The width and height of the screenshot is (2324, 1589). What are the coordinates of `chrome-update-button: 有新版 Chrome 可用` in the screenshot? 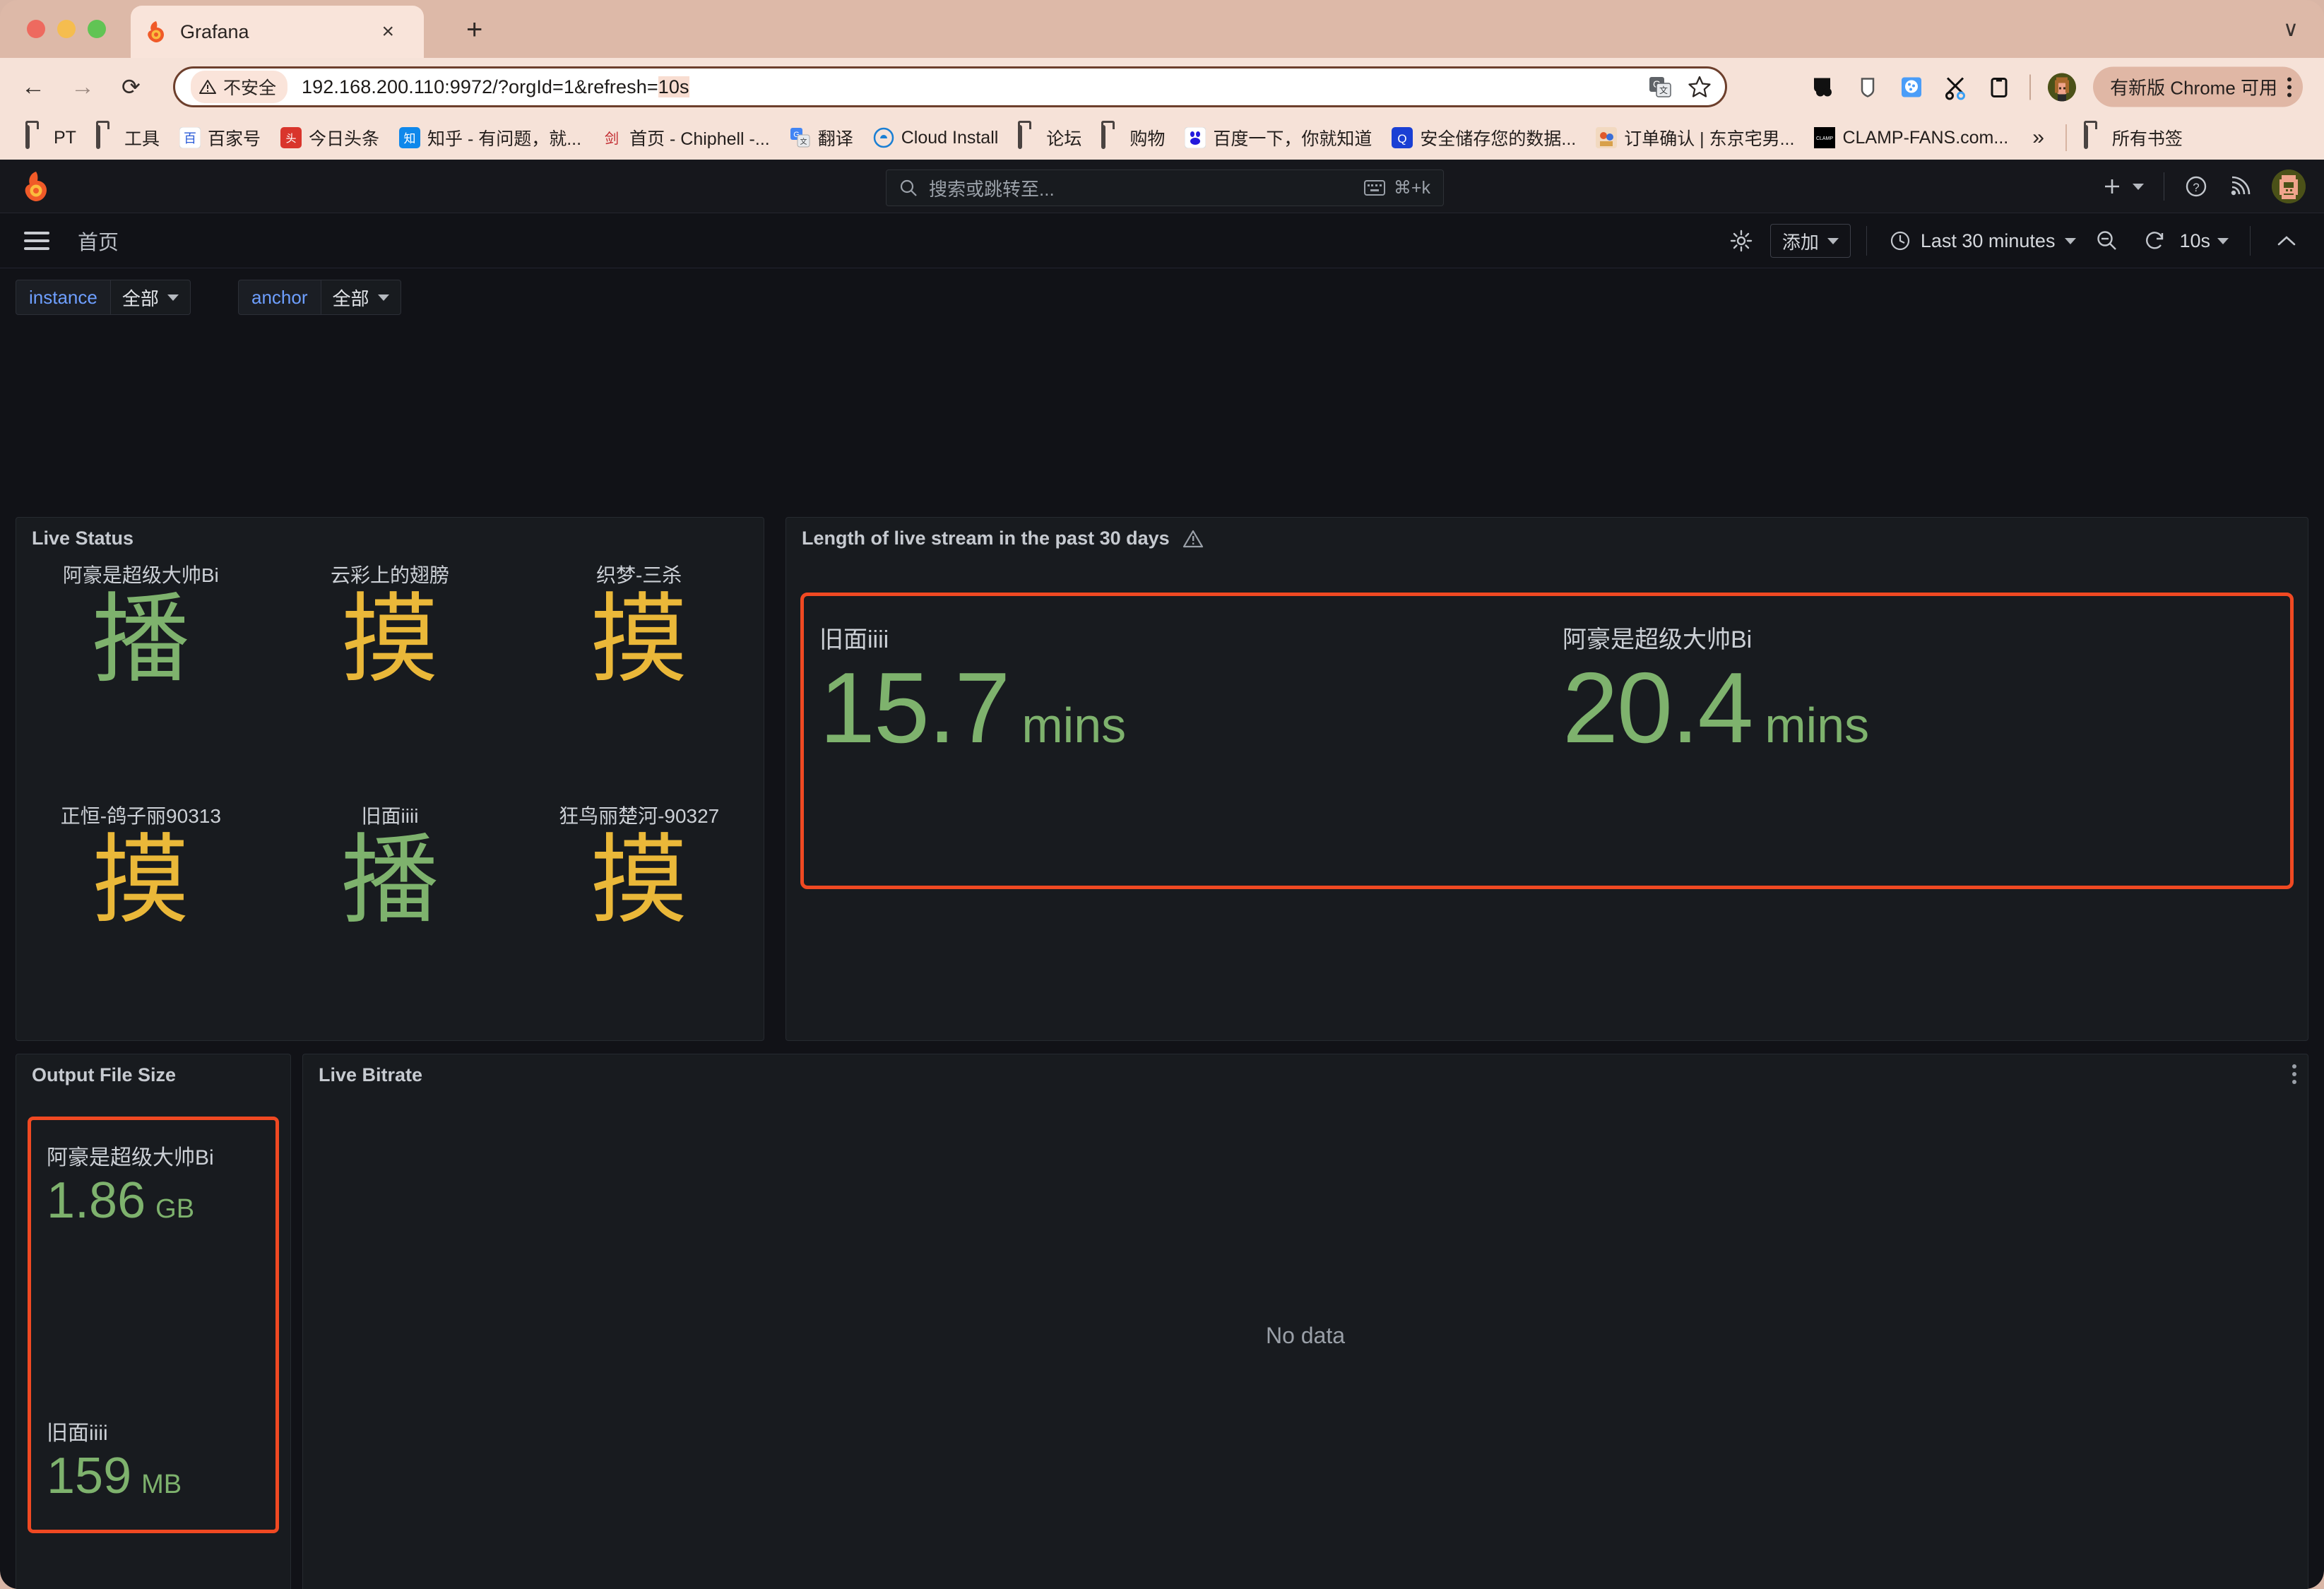 It's located at (2198, 86).